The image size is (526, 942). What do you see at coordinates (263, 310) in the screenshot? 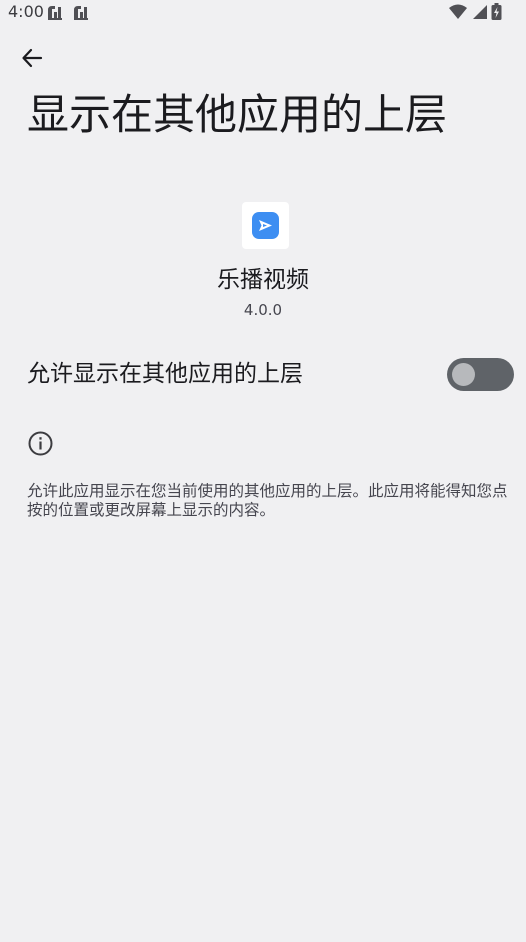
I see `app-version: 4.0.0` at bounding box center [263, 310].